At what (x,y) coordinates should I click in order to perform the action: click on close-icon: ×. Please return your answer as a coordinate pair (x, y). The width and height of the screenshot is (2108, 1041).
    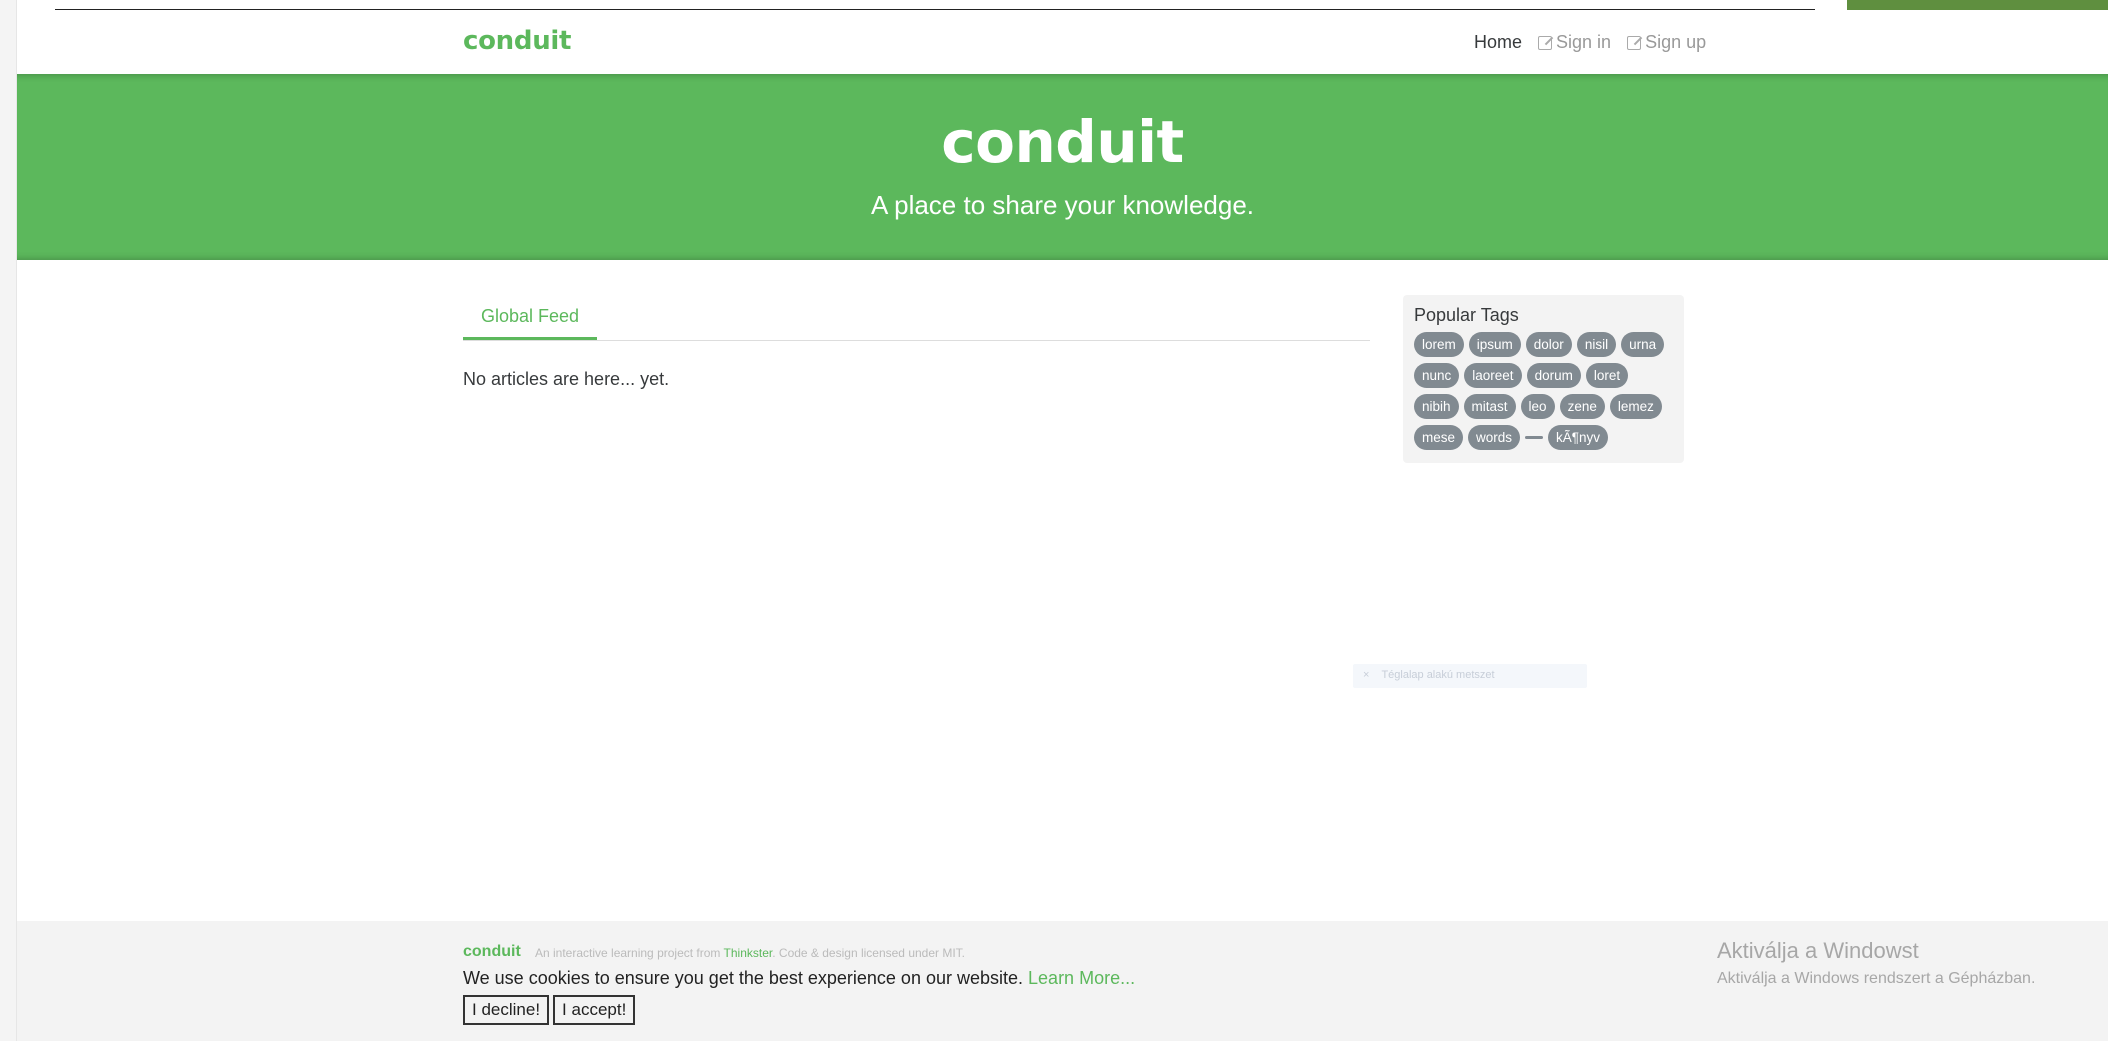
    Looking at the image, I should click on (1366, 675).